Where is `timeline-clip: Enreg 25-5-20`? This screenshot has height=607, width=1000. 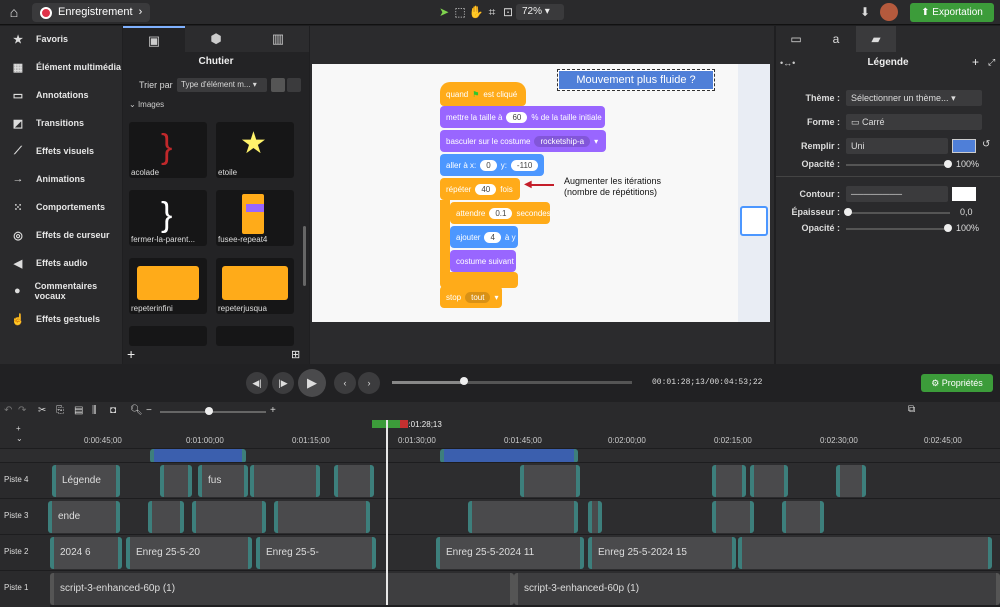
timeline-clip: Enreg 25-5-20 is located at coordinates (189, 553).